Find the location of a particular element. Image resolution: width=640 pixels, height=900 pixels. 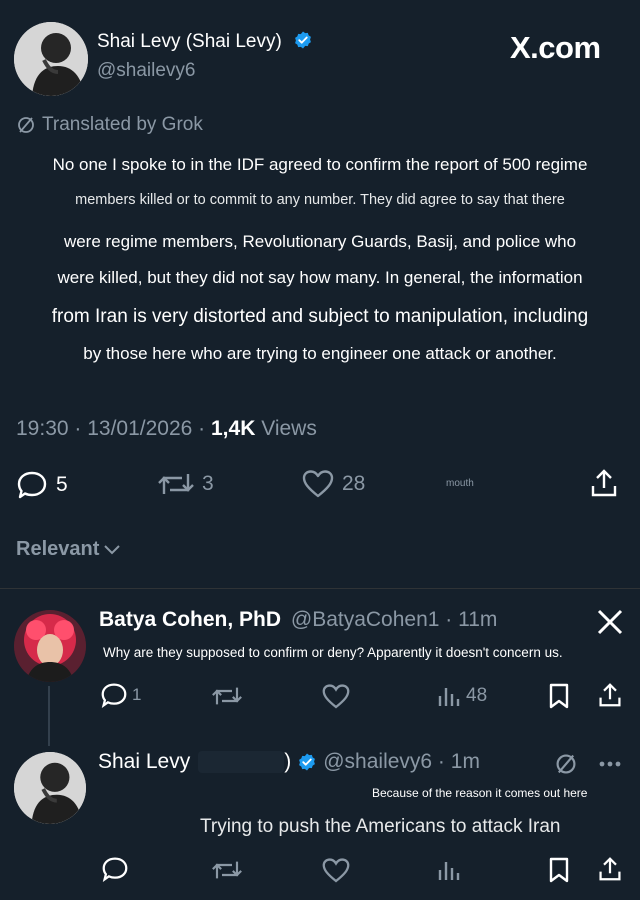

repost-icon is located at coordinates (176, 484).